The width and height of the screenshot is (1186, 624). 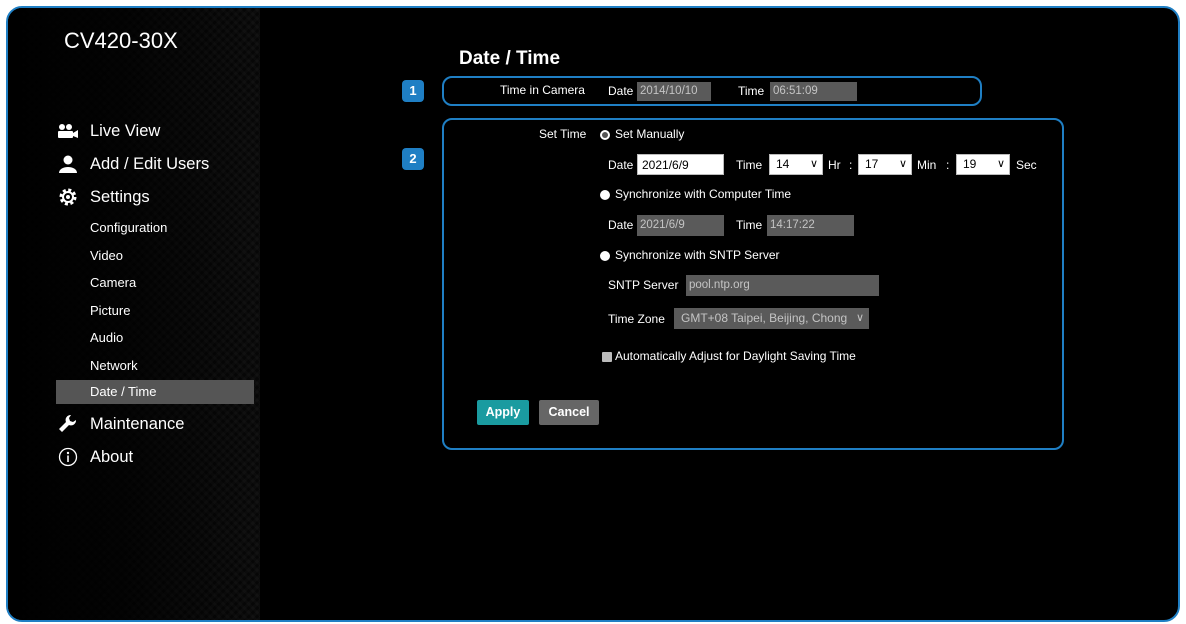 I want to click on minute-select: 17 ∨, so click(x=885, y=164).